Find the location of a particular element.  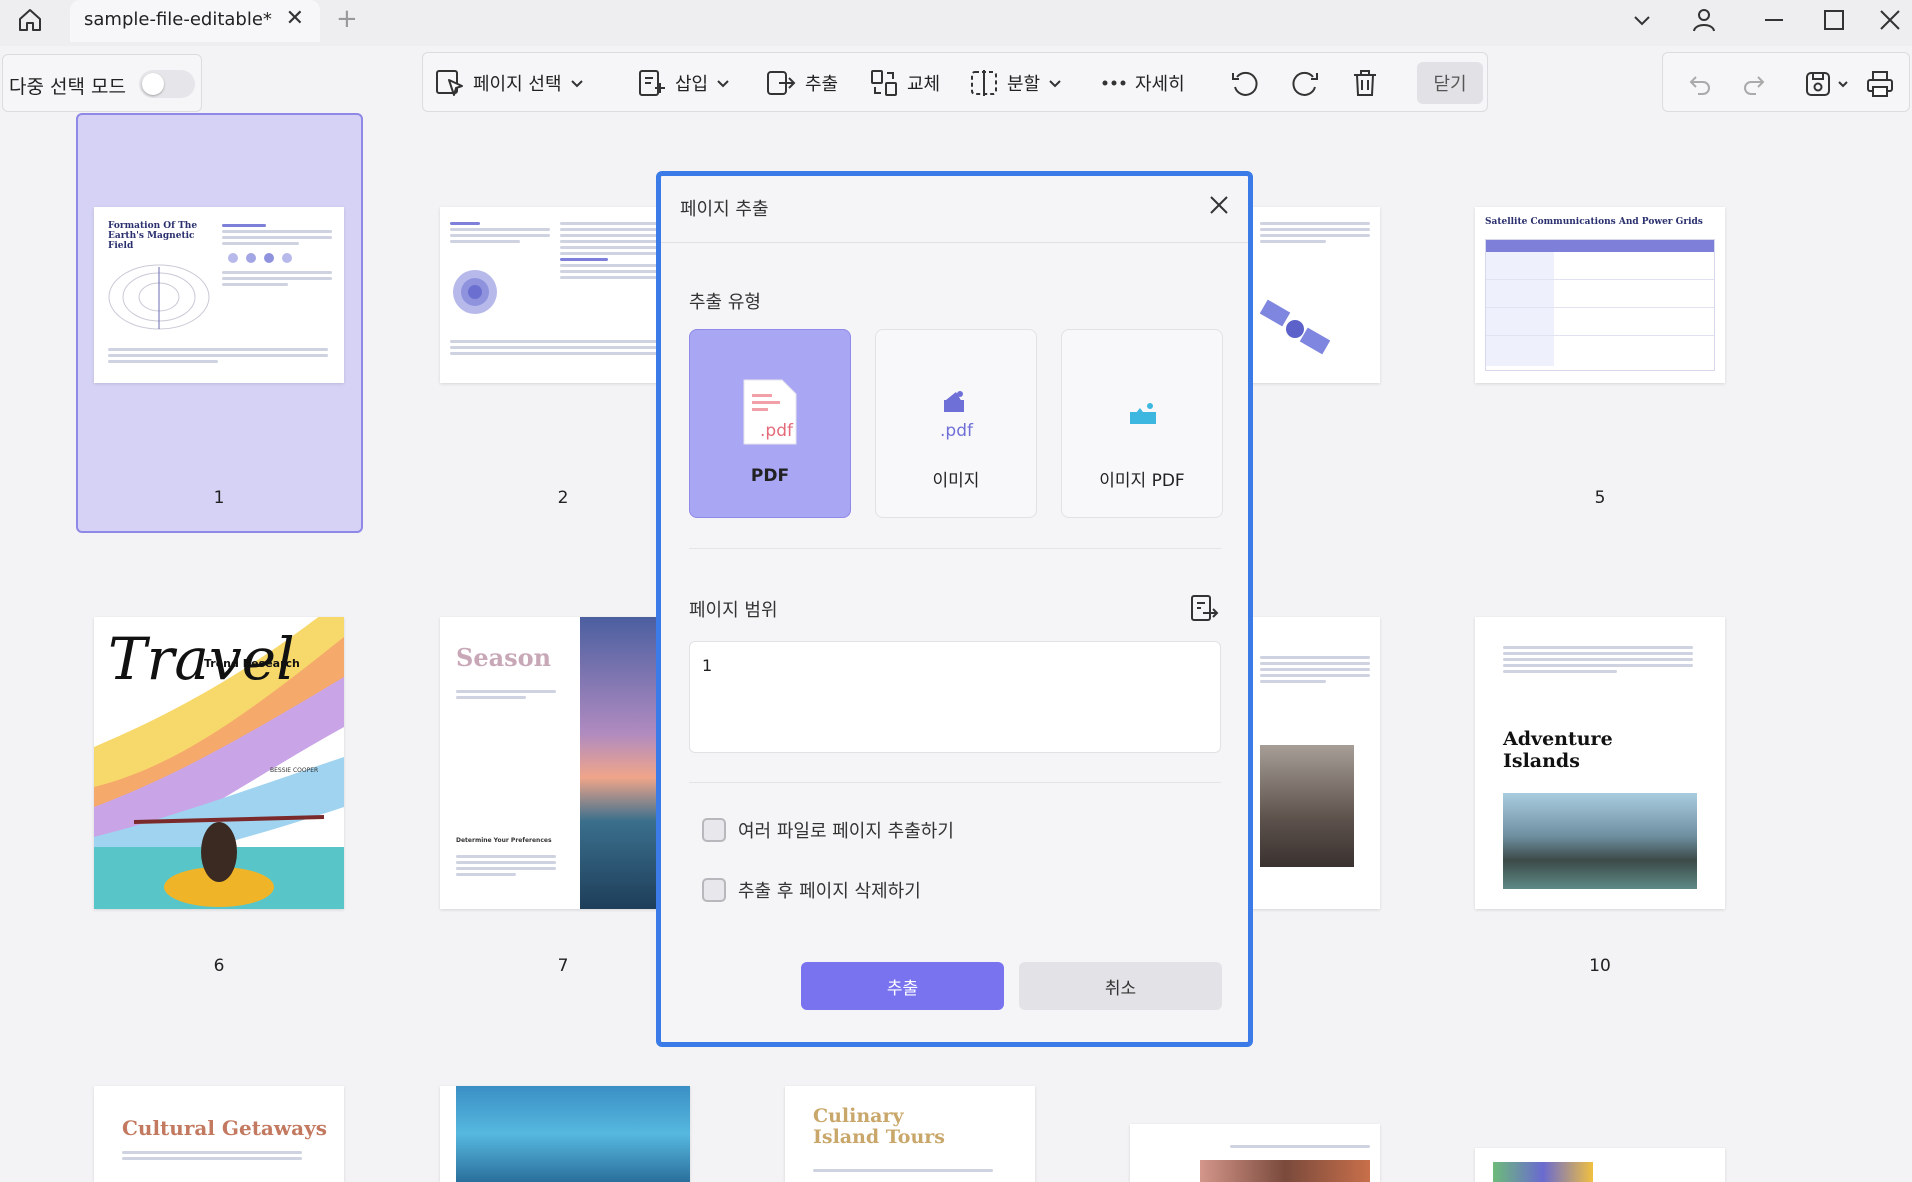

image-file-icon: .pdf is located at coordinates (957, 416).